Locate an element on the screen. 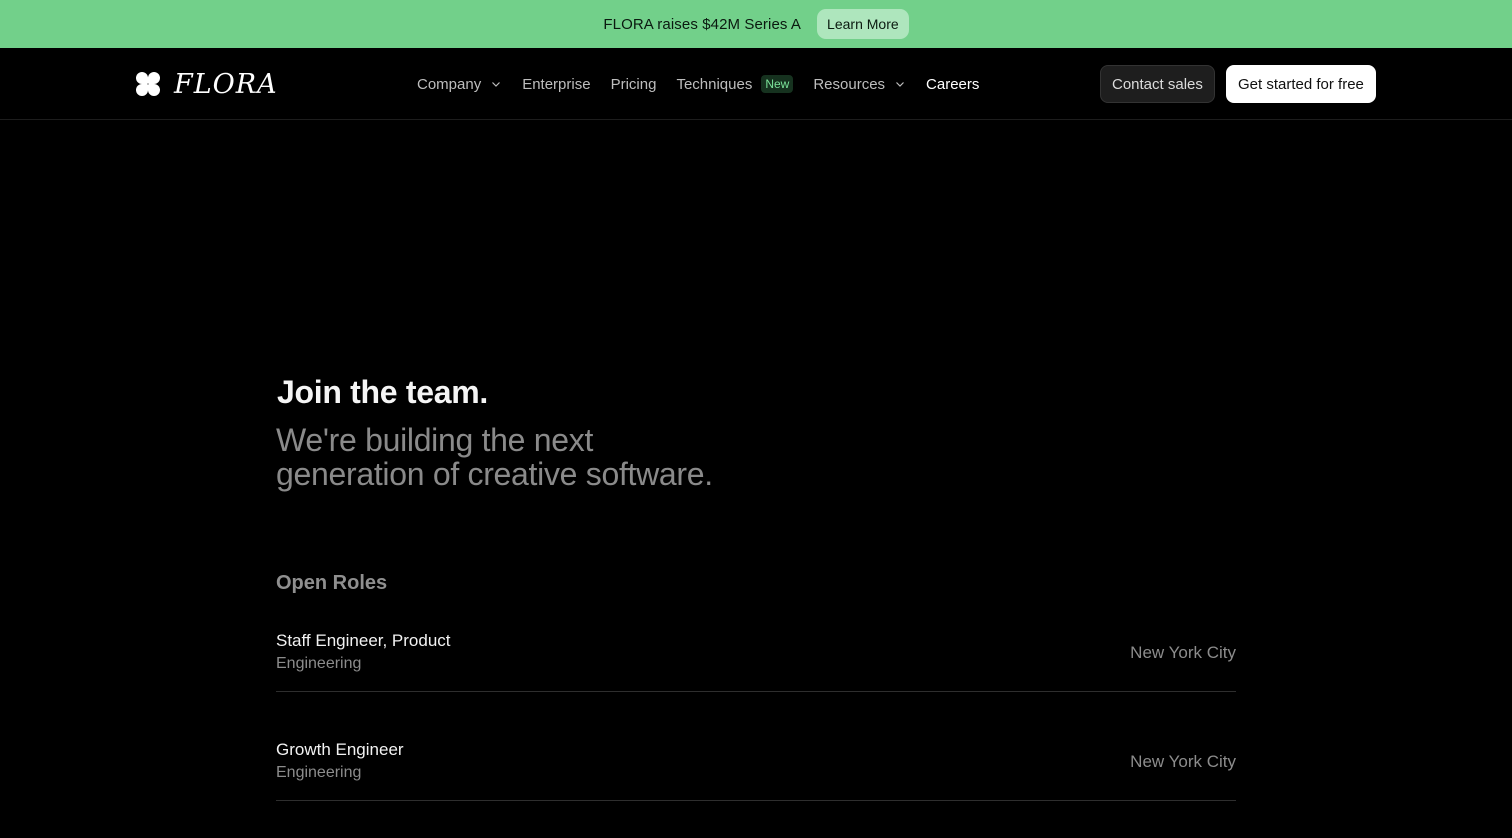 The height and width of the screenshot is (838, 1512). nav-item-resources: Resources is located at coordinates (859, 84).